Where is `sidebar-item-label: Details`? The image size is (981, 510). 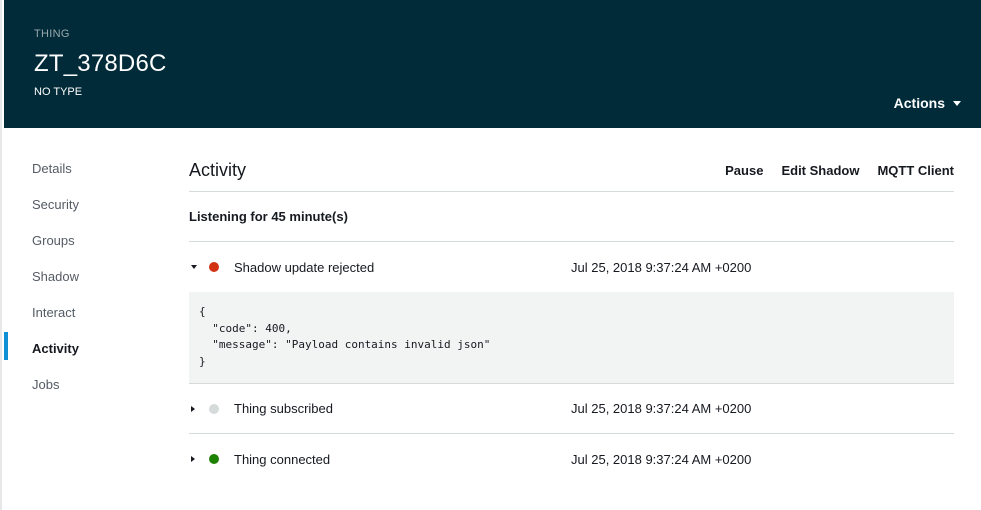
sidebar-item-label: Details is located at coordinates (52, 168).